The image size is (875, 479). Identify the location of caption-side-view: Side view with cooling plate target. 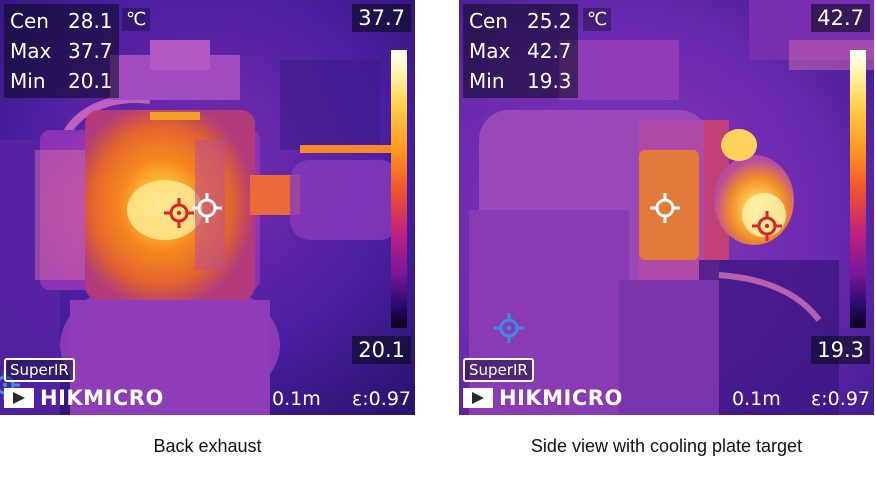
(666, 446).